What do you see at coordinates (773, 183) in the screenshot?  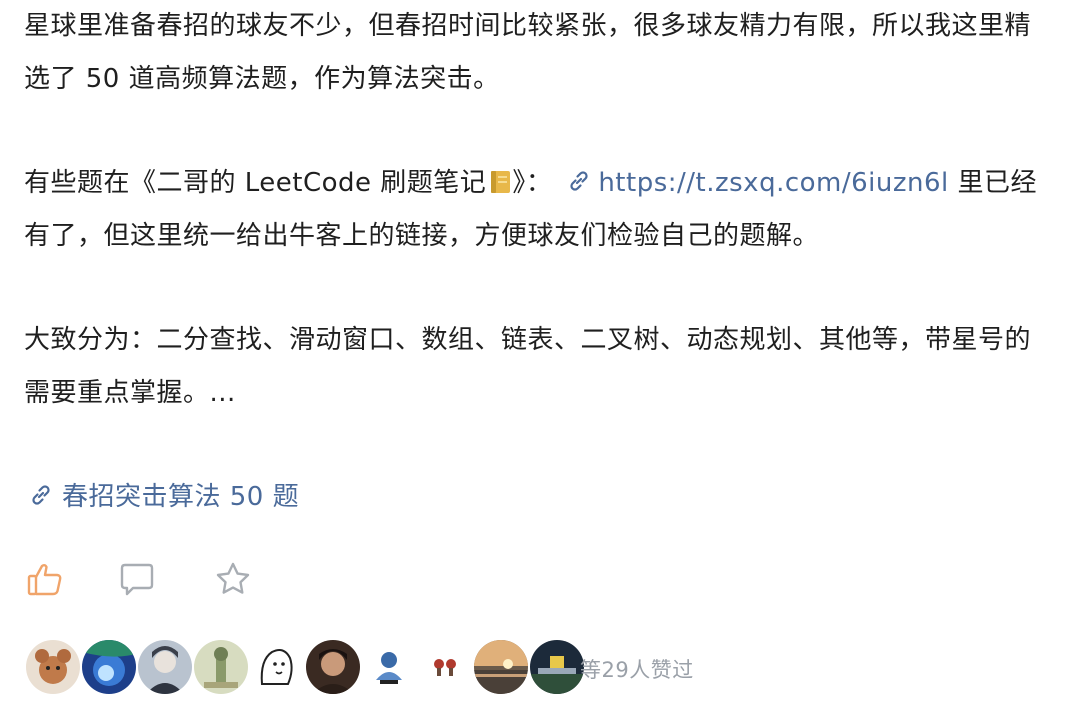 I see `inline-url-text: https://t.zsxq.com/6iuzn6l` at bounding box center [773, 183].